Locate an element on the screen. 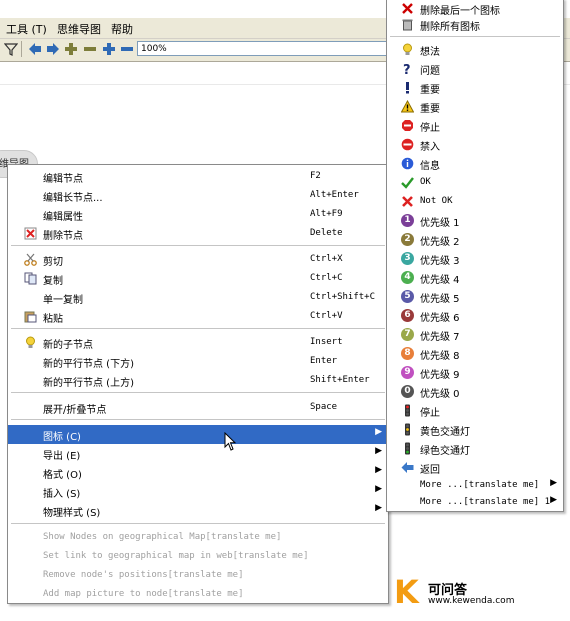  menu-mindmap: 思维导图 is located at coordinates (79, 29).